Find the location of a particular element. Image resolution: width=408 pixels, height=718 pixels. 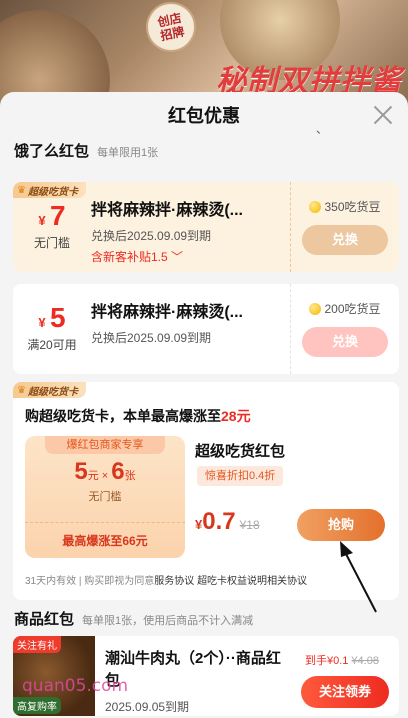

annotation-arrow-icon is located at coordinates (358, 577).